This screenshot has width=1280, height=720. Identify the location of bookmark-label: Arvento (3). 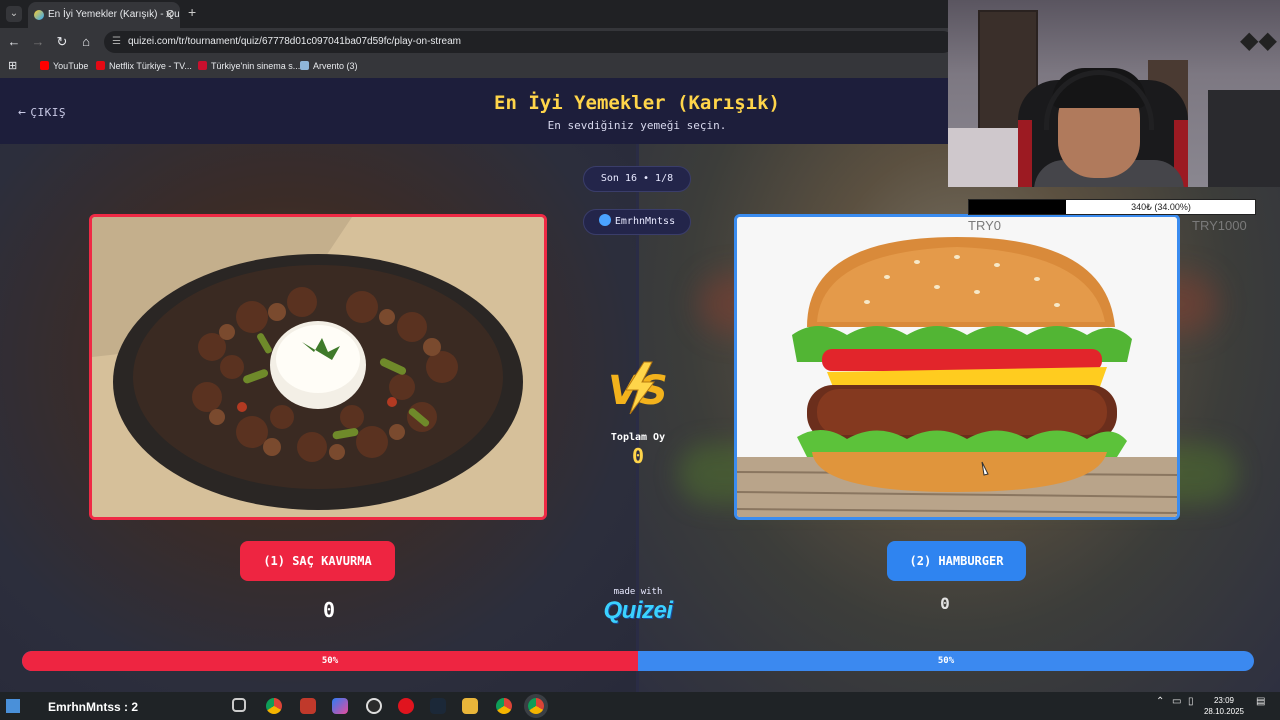
(335, 66).